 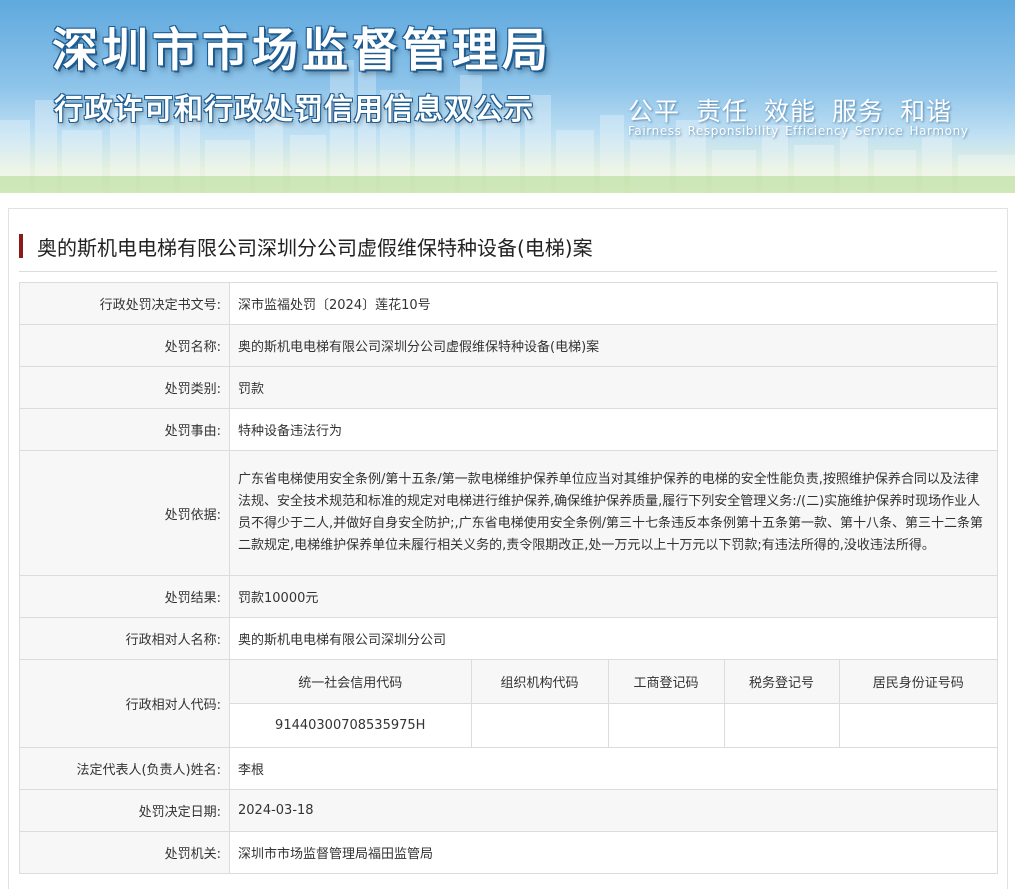 I want to click on slogan-cn: 公平 责任 效能 服务 和谐, so click(x=798, y=110).